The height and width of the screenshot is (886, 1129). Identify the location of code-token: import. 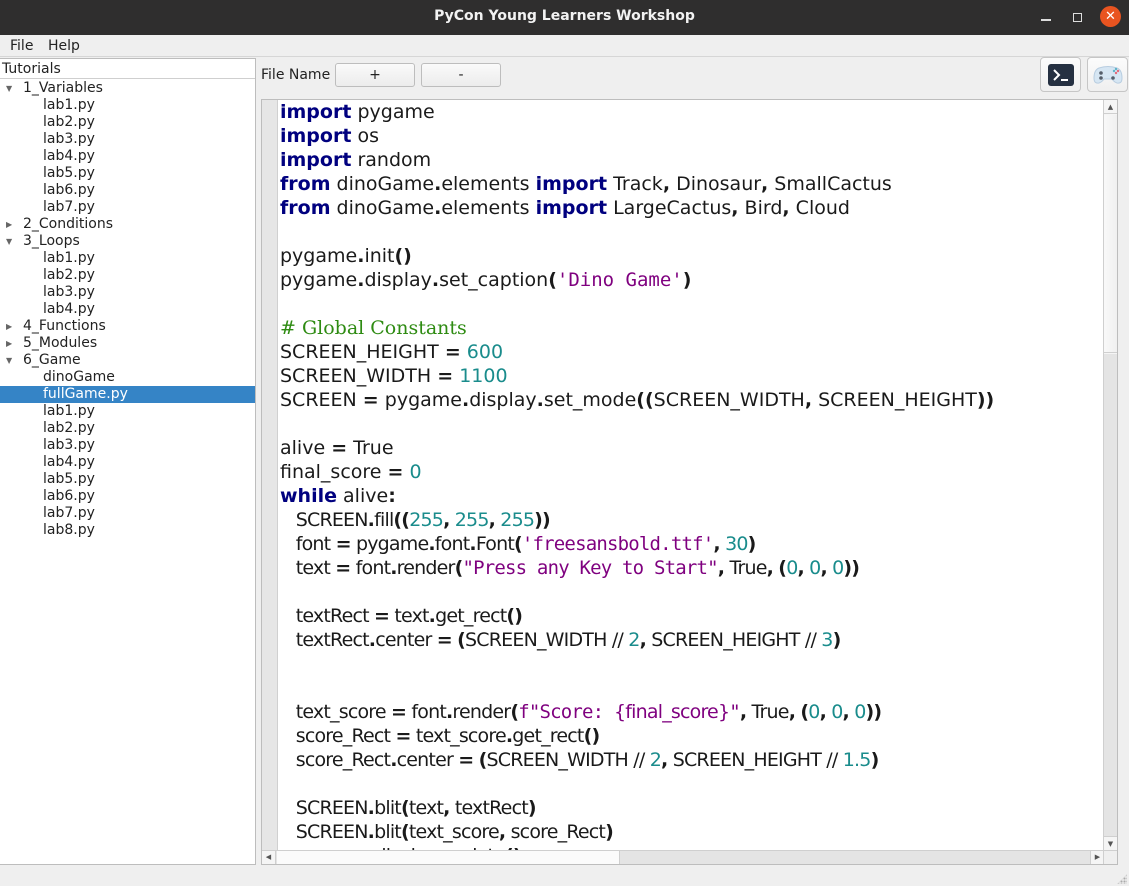
(316, 112).